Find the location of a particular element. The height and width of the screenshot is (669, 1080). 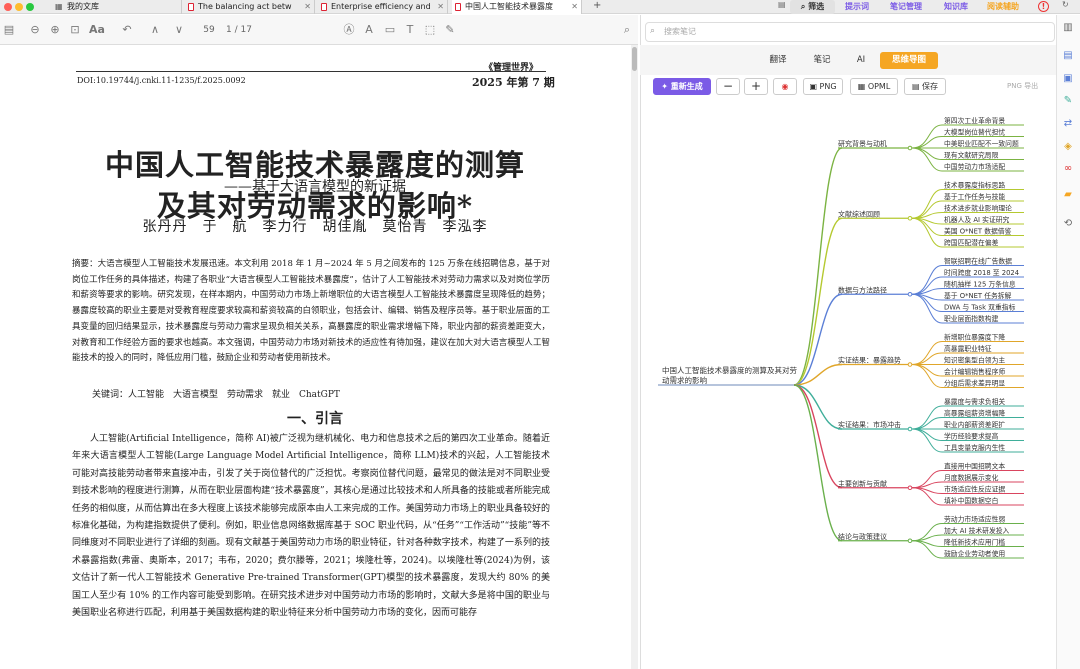

alert-icon: ! is located at coordinates (1043, 6).